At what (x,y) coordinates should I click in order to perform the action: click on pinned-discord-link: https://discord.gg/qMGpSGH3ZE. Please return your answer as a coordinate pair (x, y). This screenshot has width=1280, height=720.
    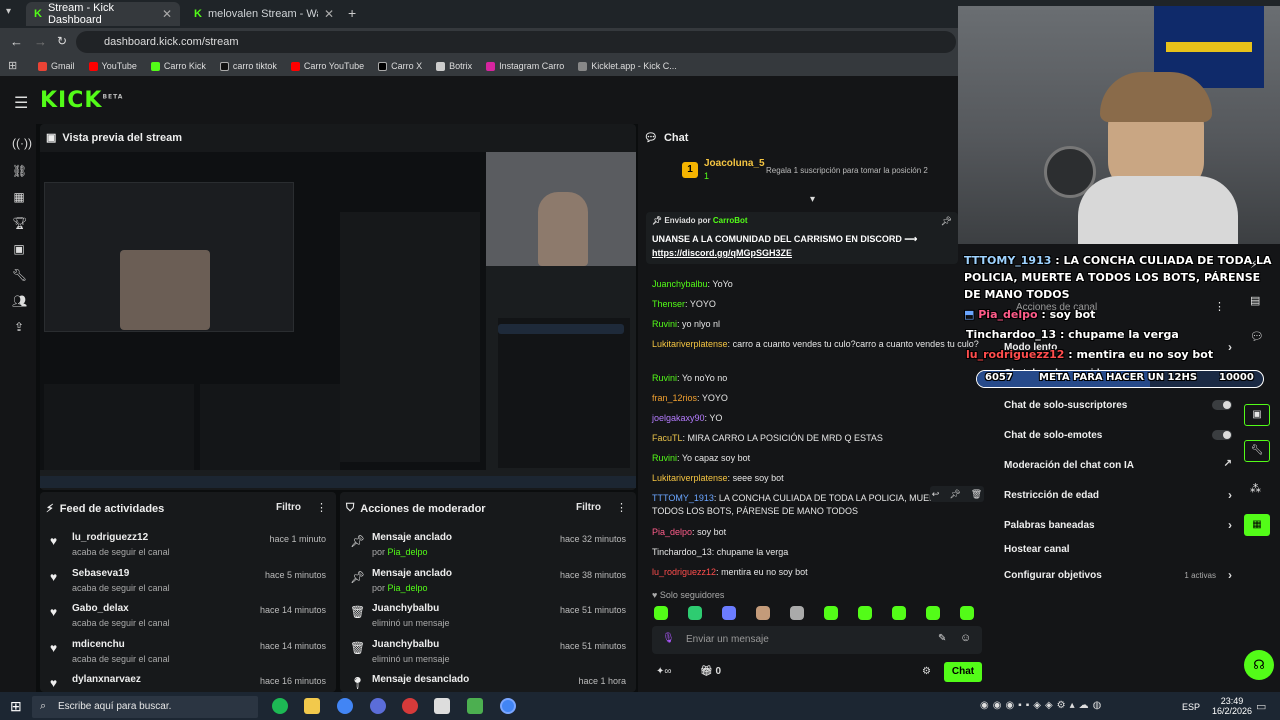
    Looking at the image, I should click on (722, 253).